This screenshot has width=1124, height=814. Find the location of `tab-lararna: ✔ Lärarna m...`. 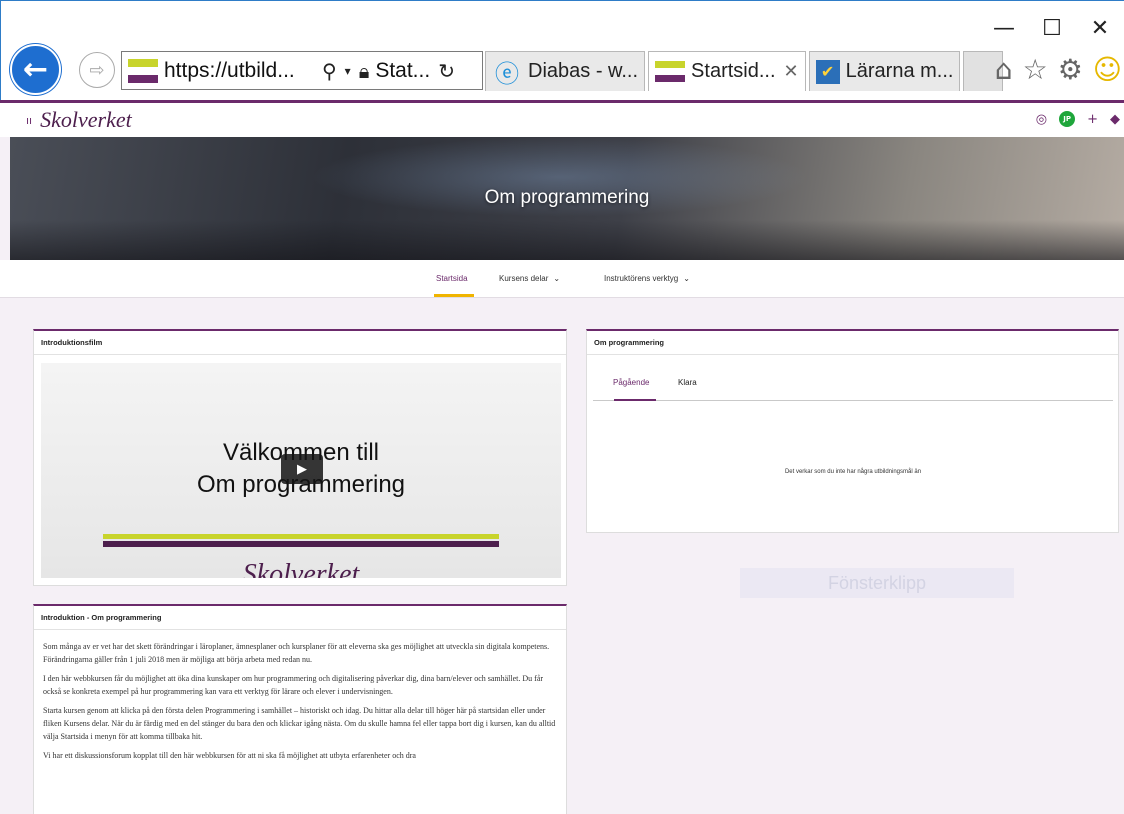

tab-lararna: ✔ Lärarna m... is located at coordinates (884, 71).